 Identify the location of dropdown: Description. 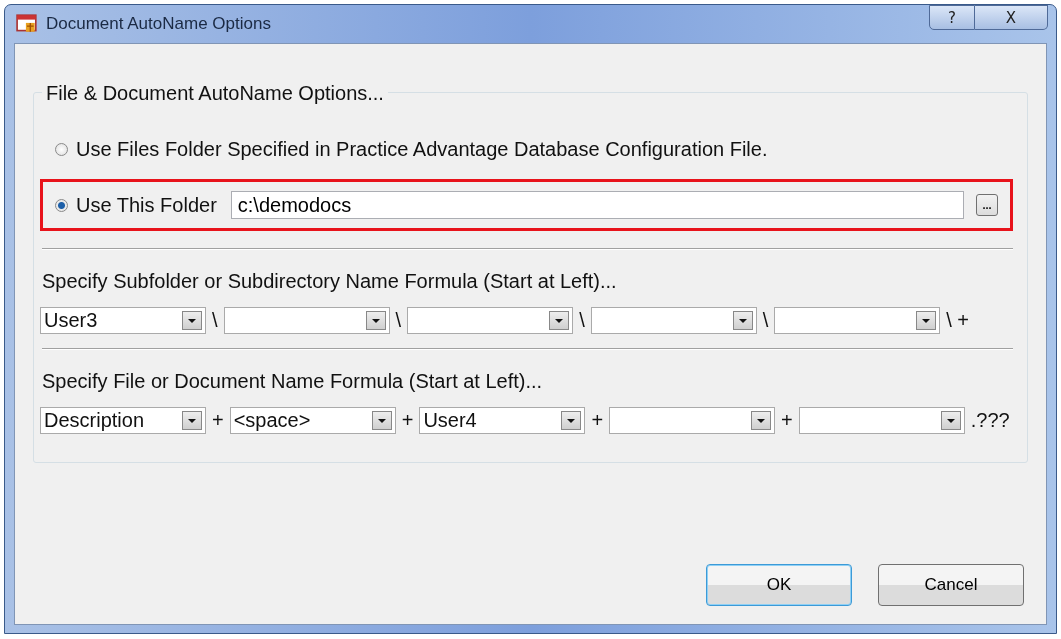
(123, 420).